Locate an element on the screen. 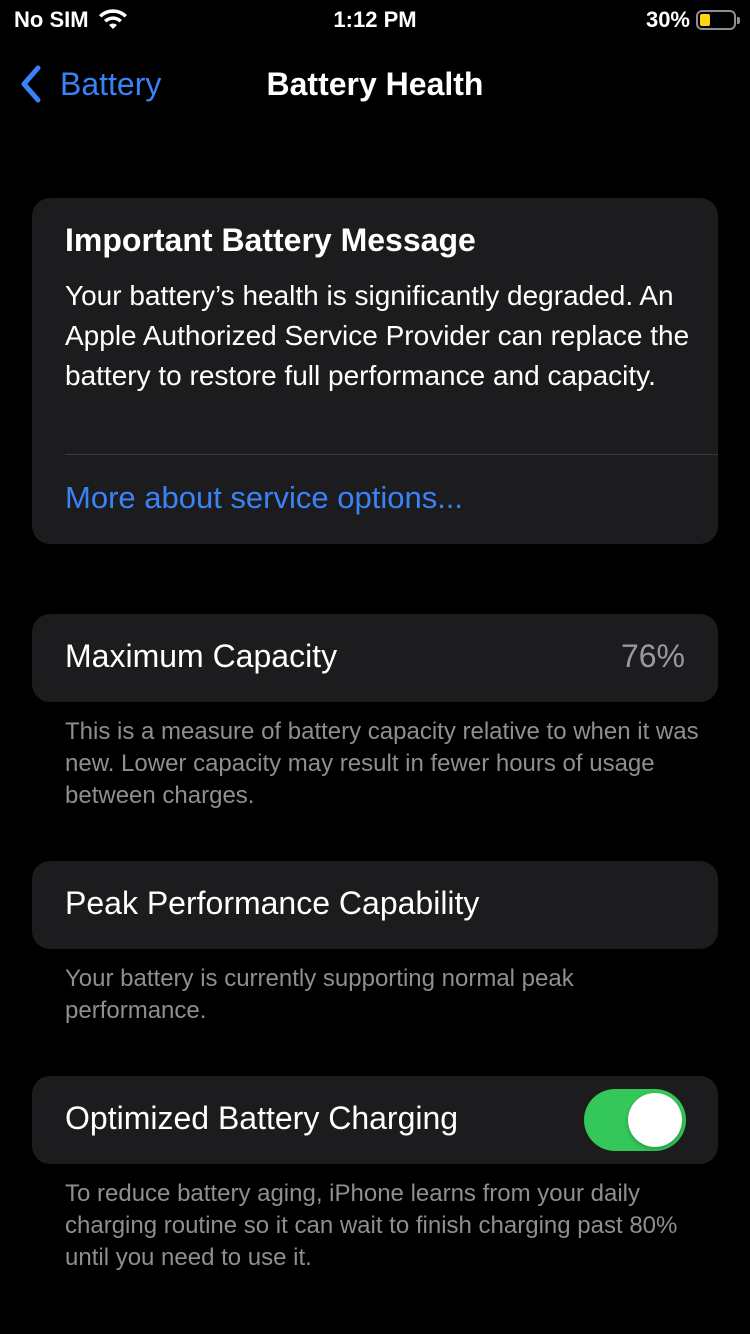 The image size is (750, 1334). battery-icon is located at coordinates (718, 20).